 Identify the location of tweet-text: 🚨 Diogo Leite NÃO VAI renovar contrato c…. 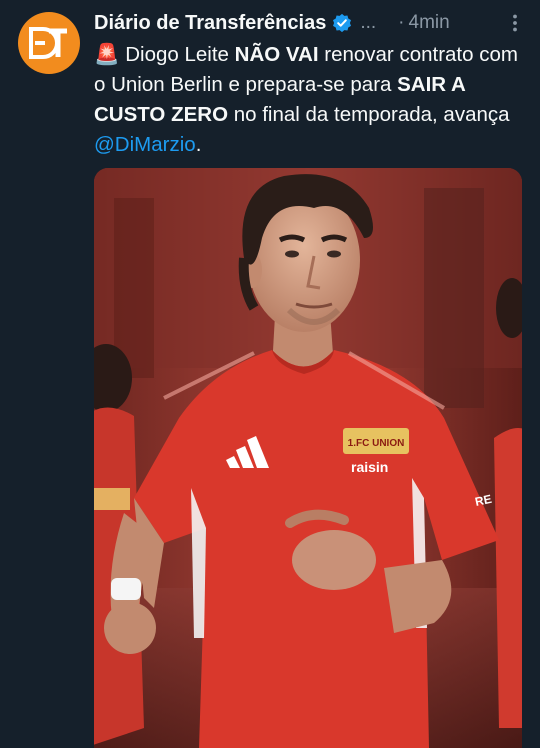
(309, 100).